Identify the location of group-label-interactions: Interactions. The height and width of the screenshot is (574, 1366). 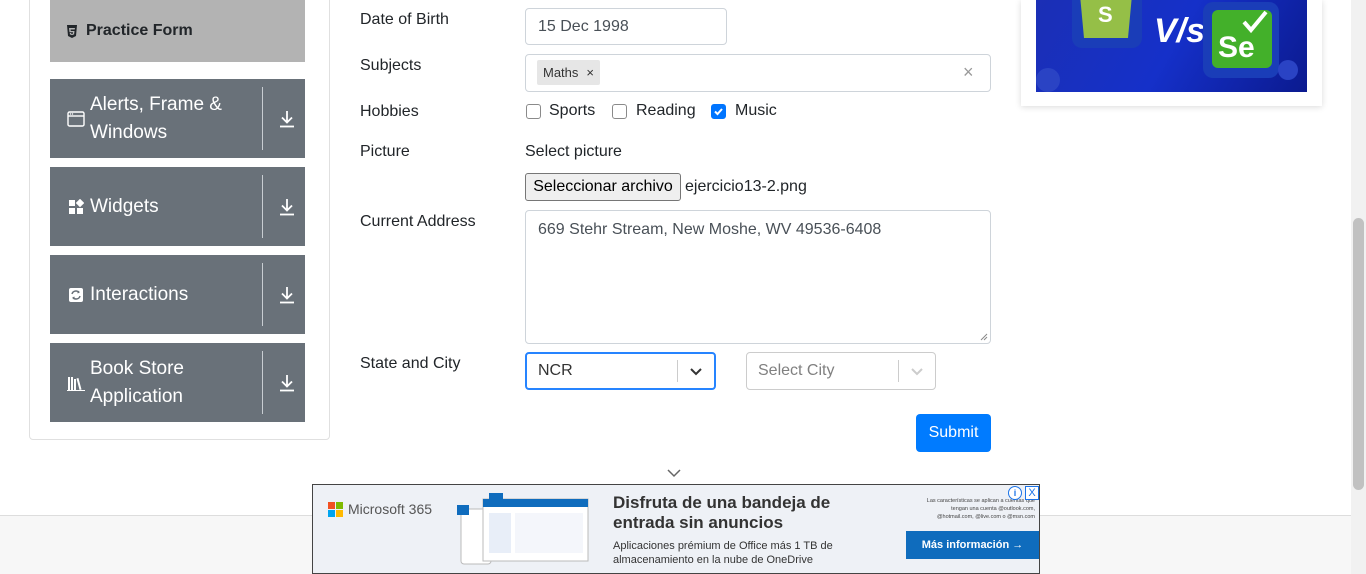
(139, 294).